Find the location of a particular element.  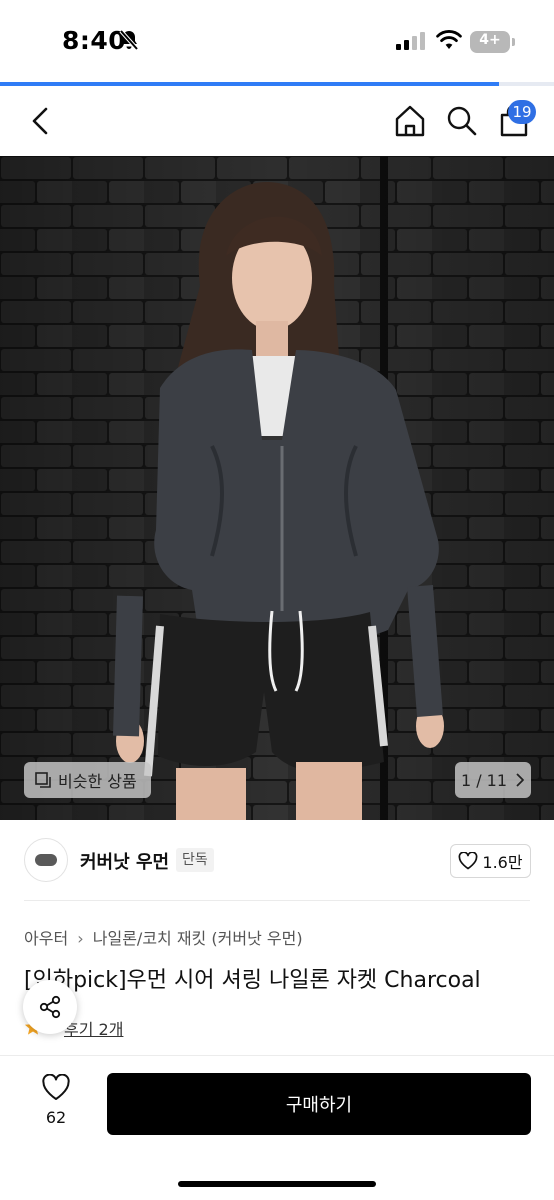

buy-button: 구매하기 is located at coordinates (319, 1104).